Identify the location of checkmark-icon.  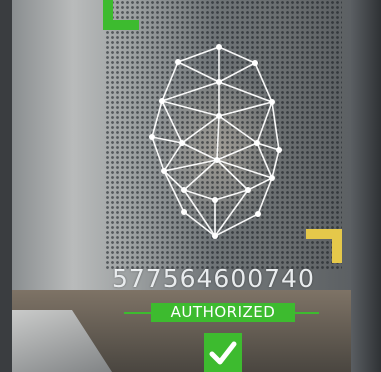
(223, 352).